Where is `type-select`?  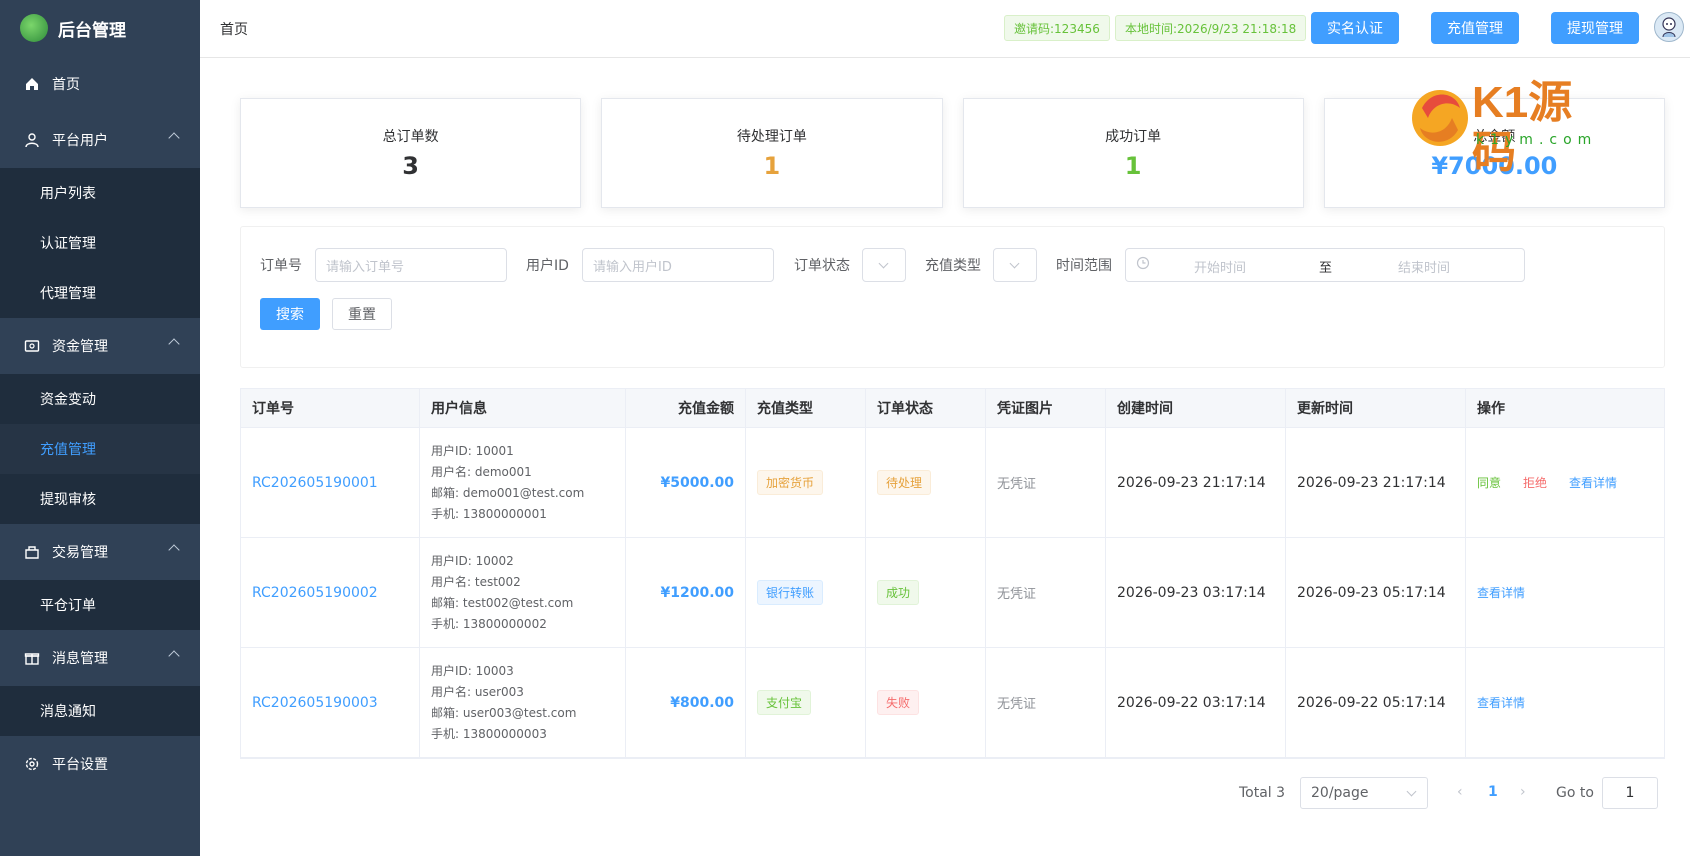
type-select is located at coordinates (1015, 265).